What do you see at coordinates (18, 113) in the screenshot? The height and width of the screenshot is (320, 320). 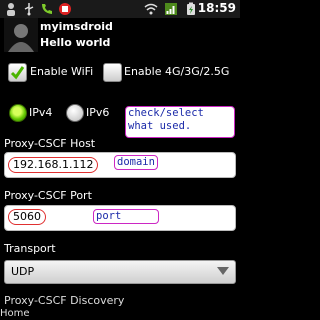 I see `ipv4-radio` at bounding box center [18, 113].